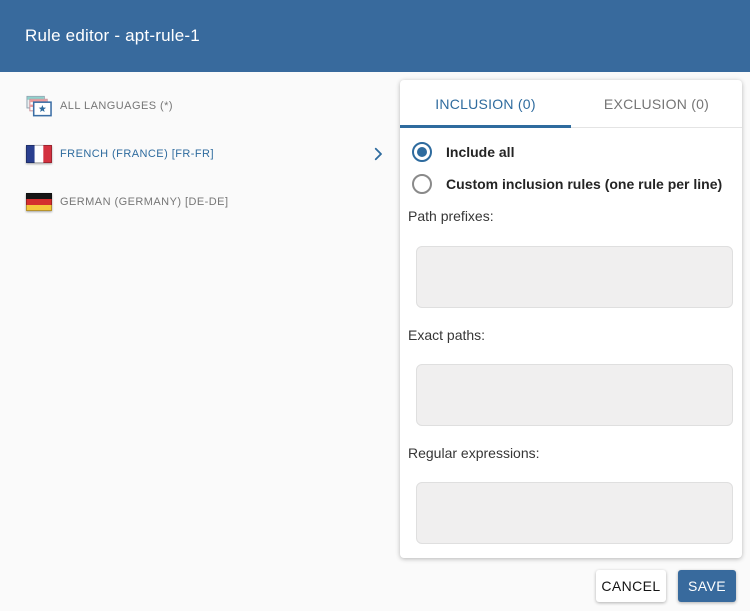  I want to click on radio-include-all: Include all, so click(463, 152).